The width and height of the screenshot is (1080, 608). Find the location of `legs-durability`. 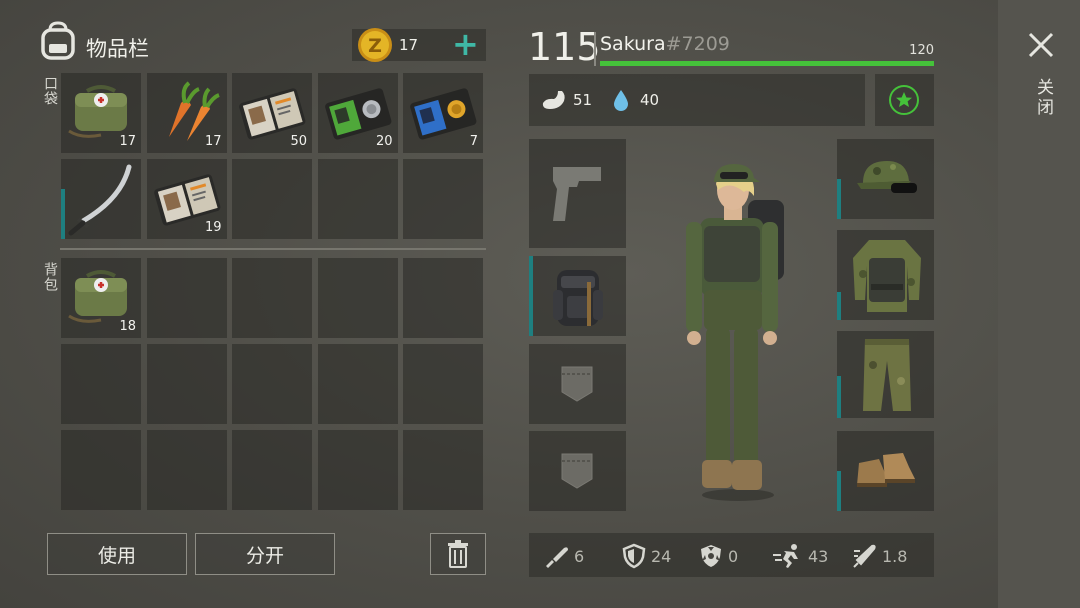

legs-durability is located at coordinates (839, 397).